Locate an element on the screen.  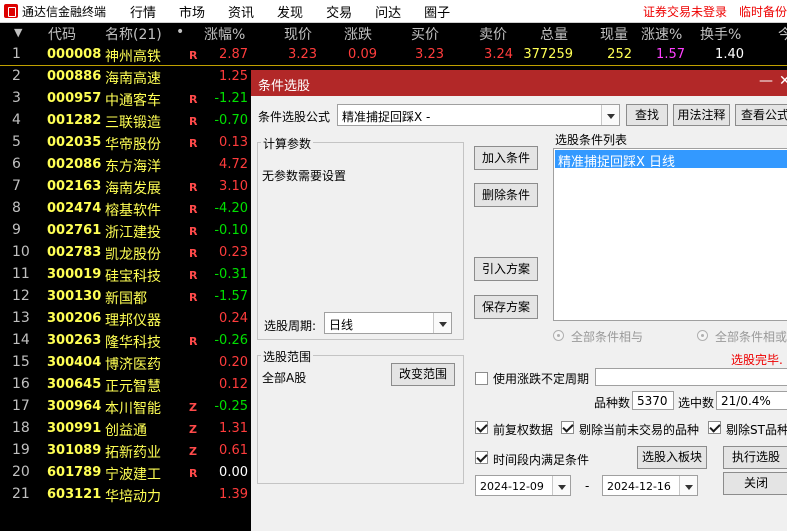
menu-trade: 交易 is located at coordinates (339, 11).